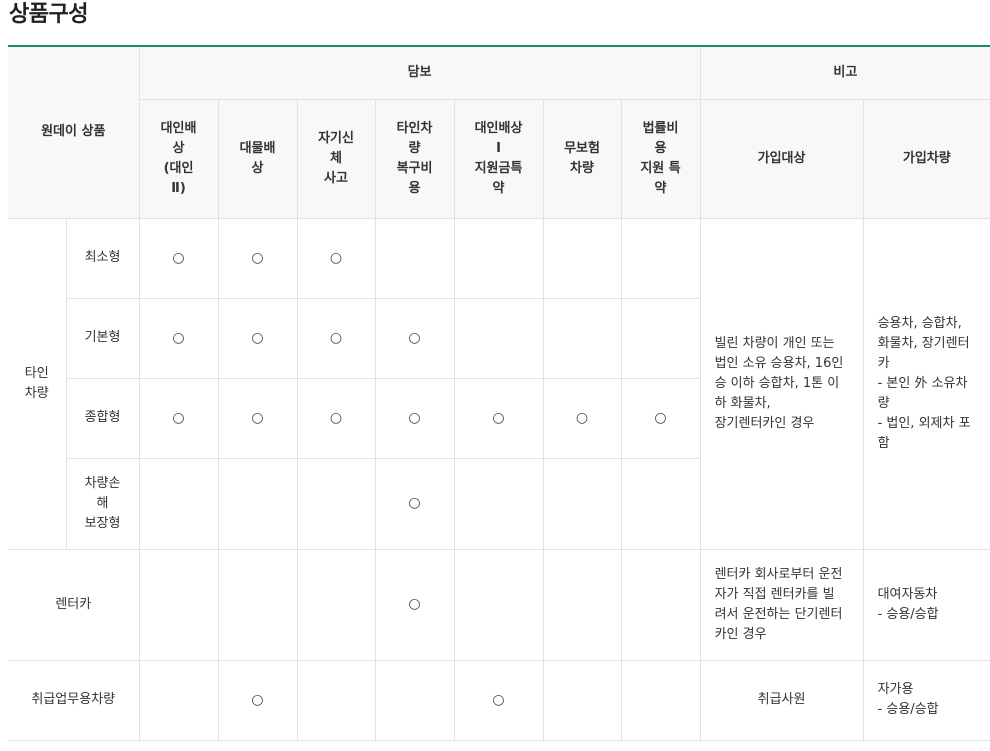  What do you see at coordinates (74, 700) in the screenshot?
I see `row-label-business: 취급업무용차량` at bounding box center [74, 700].